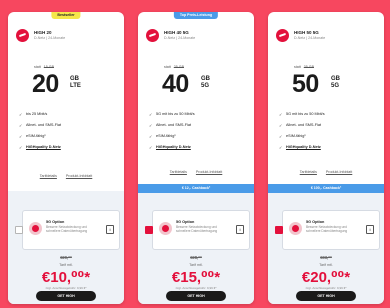 Image resolution: width=390 pixels, height=308 pixels. Describe the element at coordinates (75, 86) in the screenshot. I see `network-tech: LTE` at that location.